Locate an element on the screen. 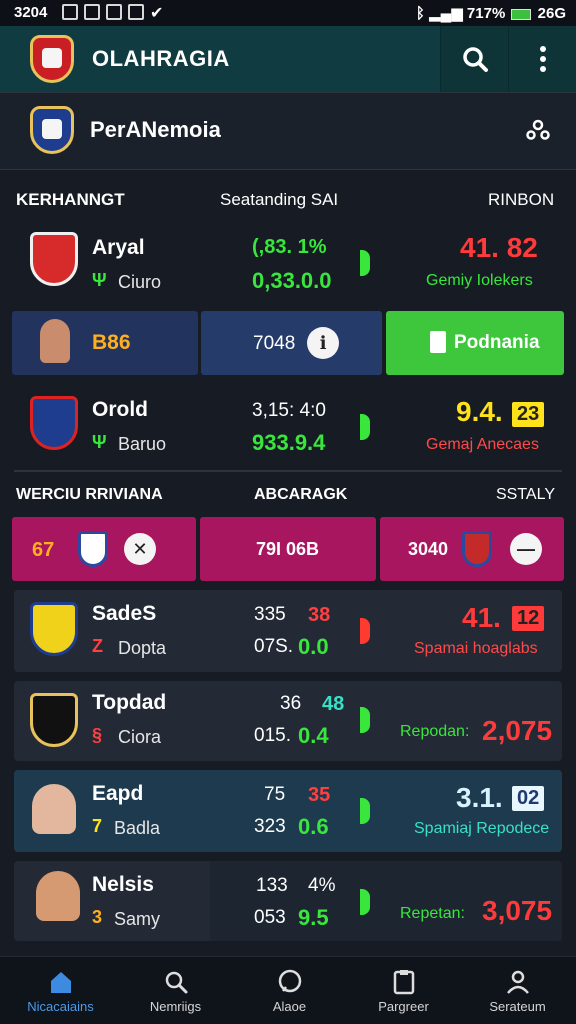 Image resolution: width=576 pixels, height=1024 pixels. stat-bottom-colored: 0.6 is located at coordinates (313, 826).